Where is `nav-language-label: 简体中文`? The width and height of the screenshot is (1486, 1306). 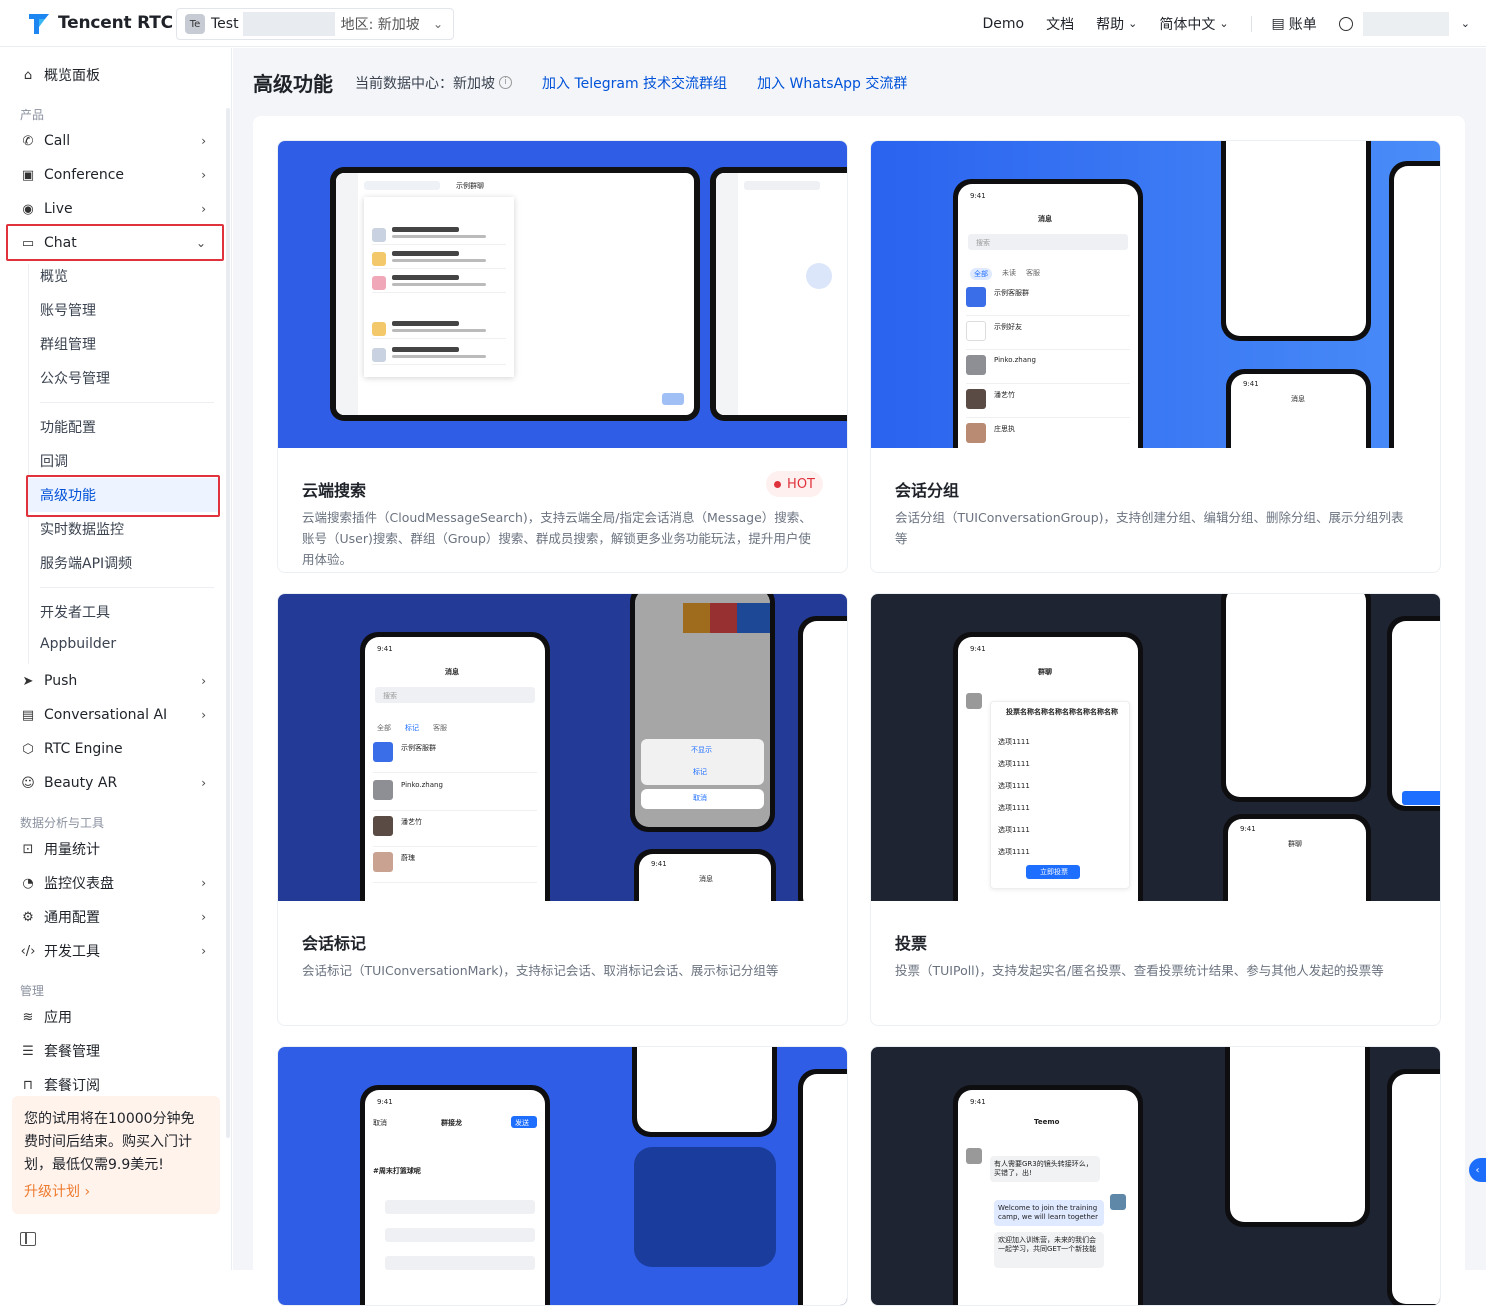 nav-language-label: 简体中文 is located at coordinates (1187, 24).